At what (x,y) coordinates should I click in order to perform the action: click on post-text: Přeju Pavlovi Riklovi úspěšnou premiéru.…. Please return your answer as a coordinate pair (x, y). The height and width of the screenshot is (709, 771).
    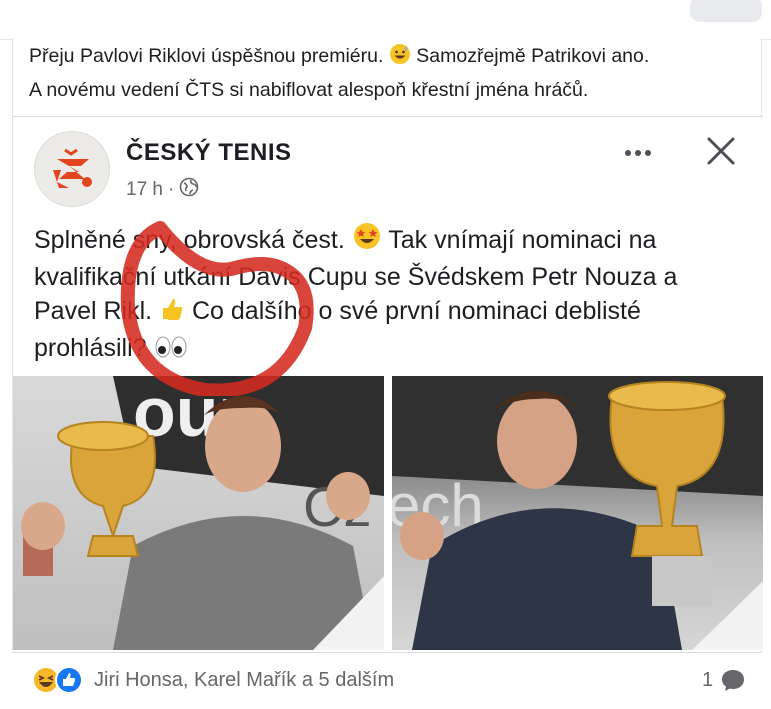
    Looking at the image, I should click on (389, 73).